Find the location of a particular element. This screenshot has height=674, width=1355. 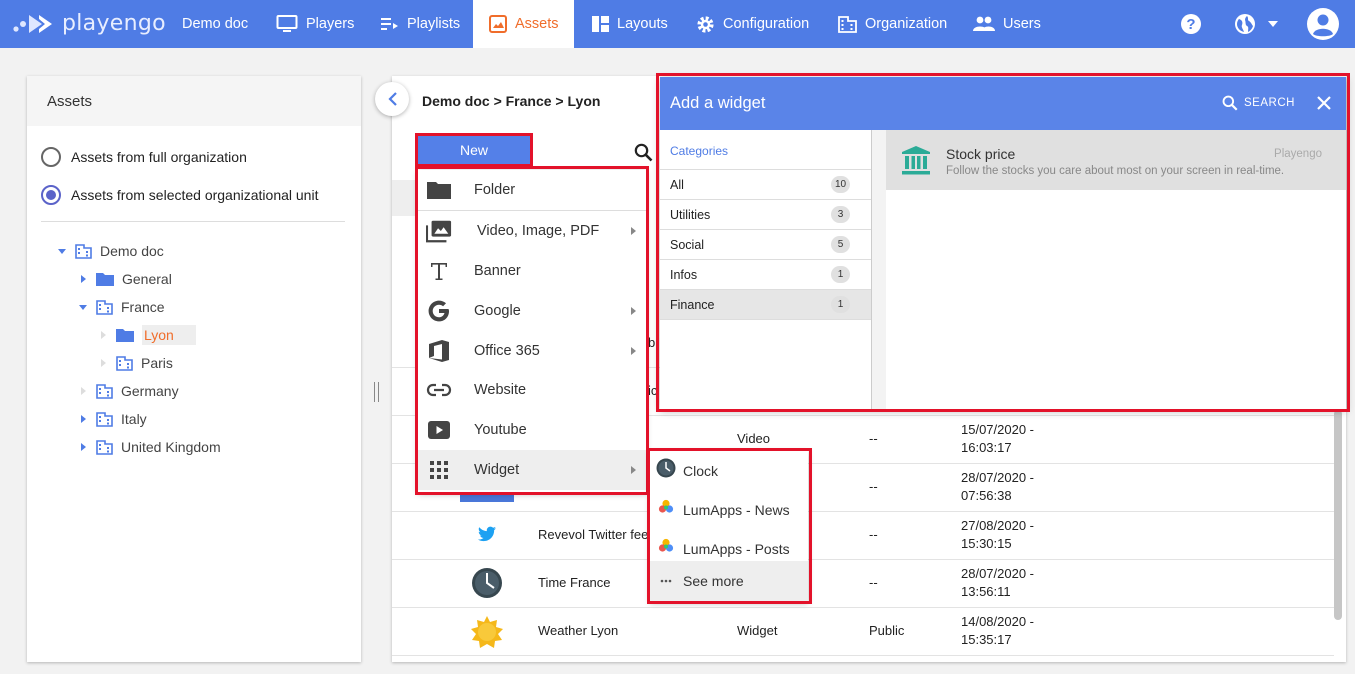

menu-item-office365: Office 365 is located at coordinates (532, 351).